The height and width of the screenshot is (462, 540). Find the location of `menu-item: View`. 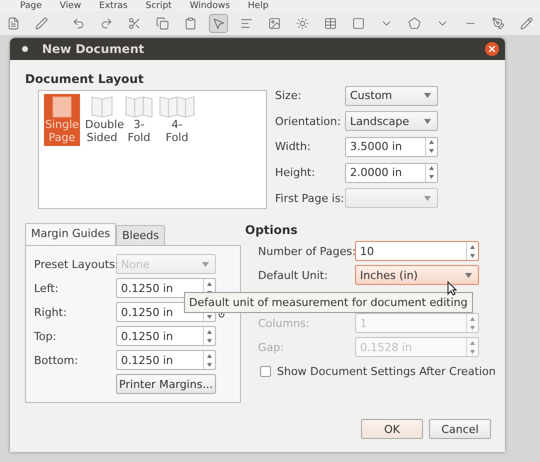

menu-item: View is located at coordinates (71, 5).